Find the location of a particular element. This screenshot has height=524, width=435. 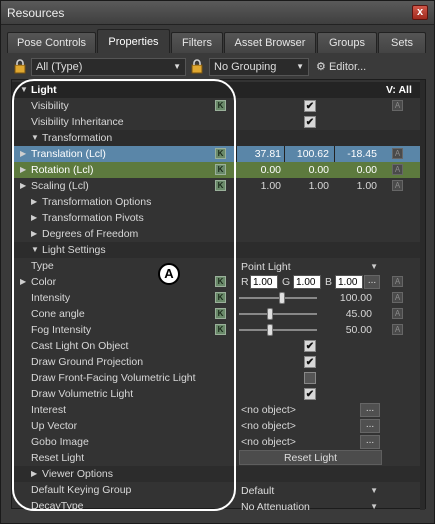

vertical-scrollbar is located at coordinates (422, 295).